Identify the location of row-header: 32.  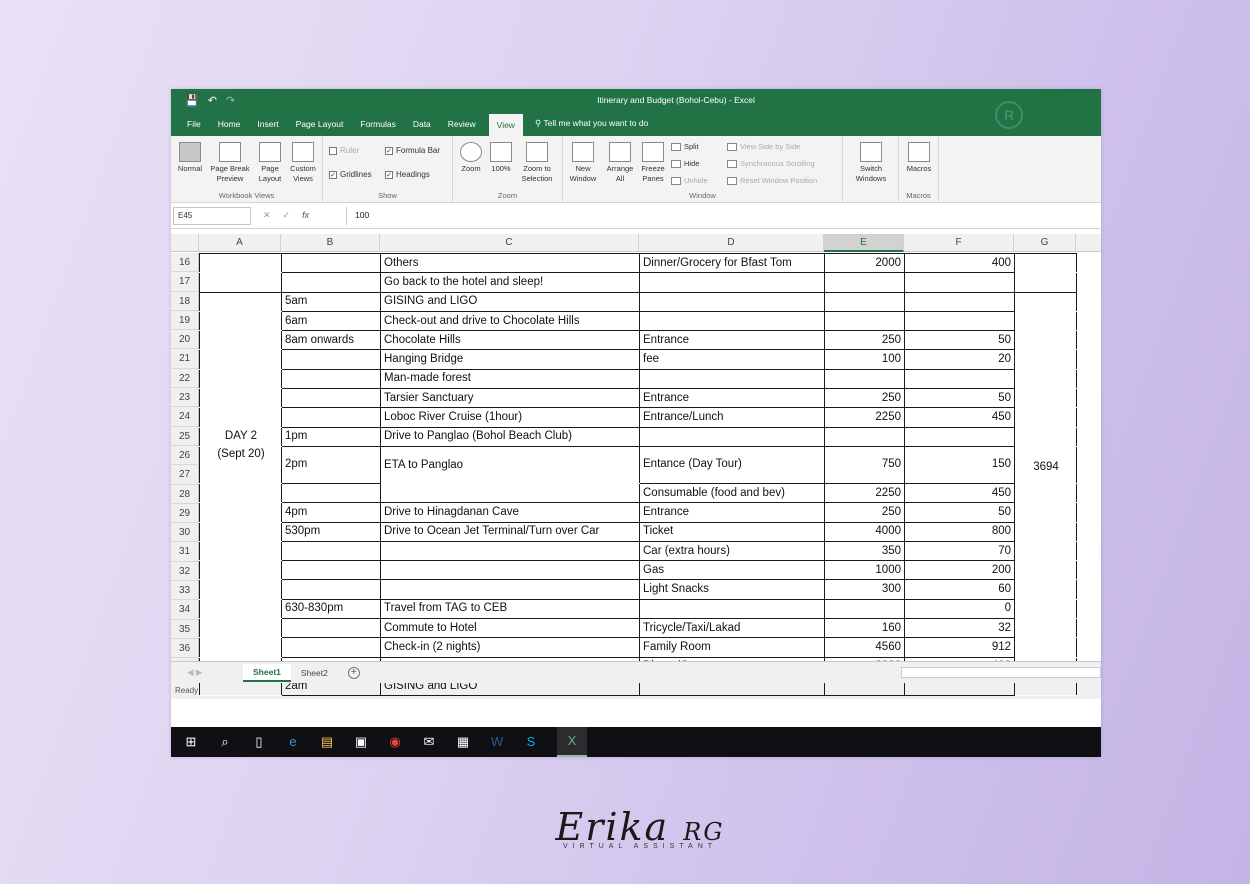
(185, 571).